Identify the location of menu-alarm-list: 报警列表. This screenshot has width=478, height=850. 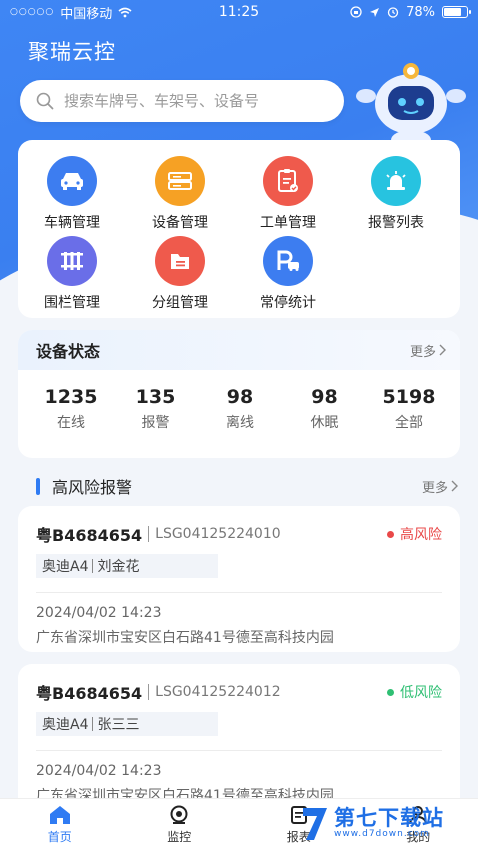
(396, 194).